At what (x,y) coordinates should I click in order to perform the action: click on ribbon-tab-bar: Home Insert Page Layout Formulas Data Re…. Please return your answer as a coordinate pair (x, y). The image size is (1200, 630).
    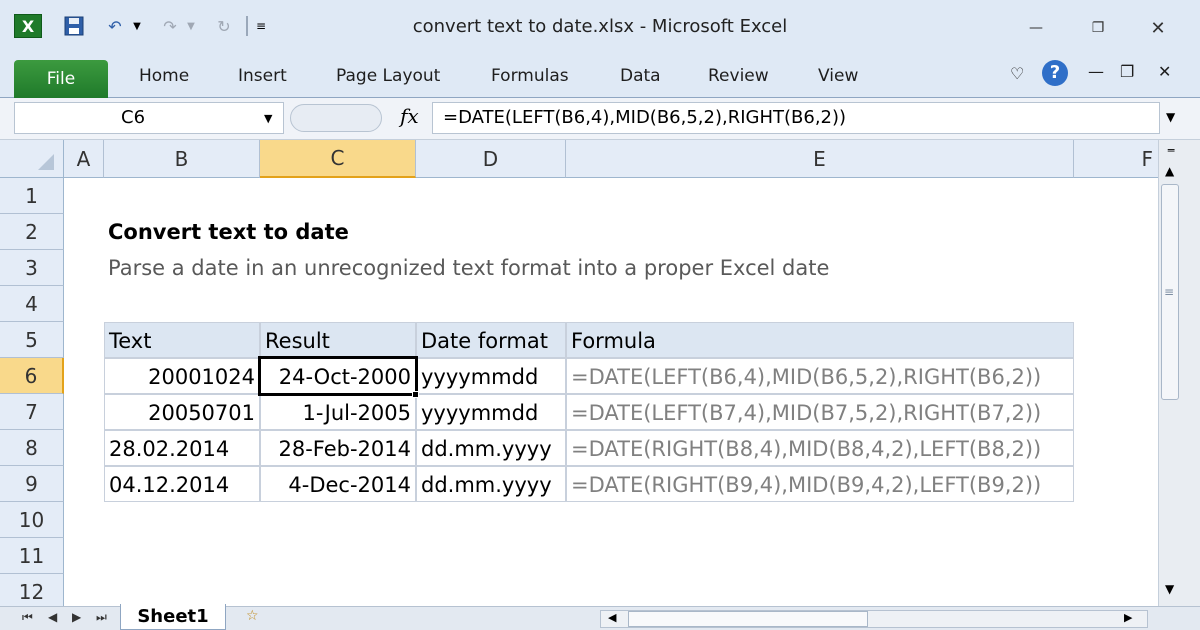
    Looking at the image, I should click on (600, 75).